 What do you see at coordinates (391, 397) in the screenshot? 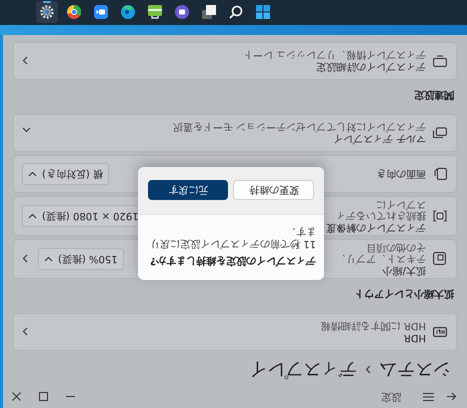
I see `window-title: 設定` at bounding box center [391, 397].